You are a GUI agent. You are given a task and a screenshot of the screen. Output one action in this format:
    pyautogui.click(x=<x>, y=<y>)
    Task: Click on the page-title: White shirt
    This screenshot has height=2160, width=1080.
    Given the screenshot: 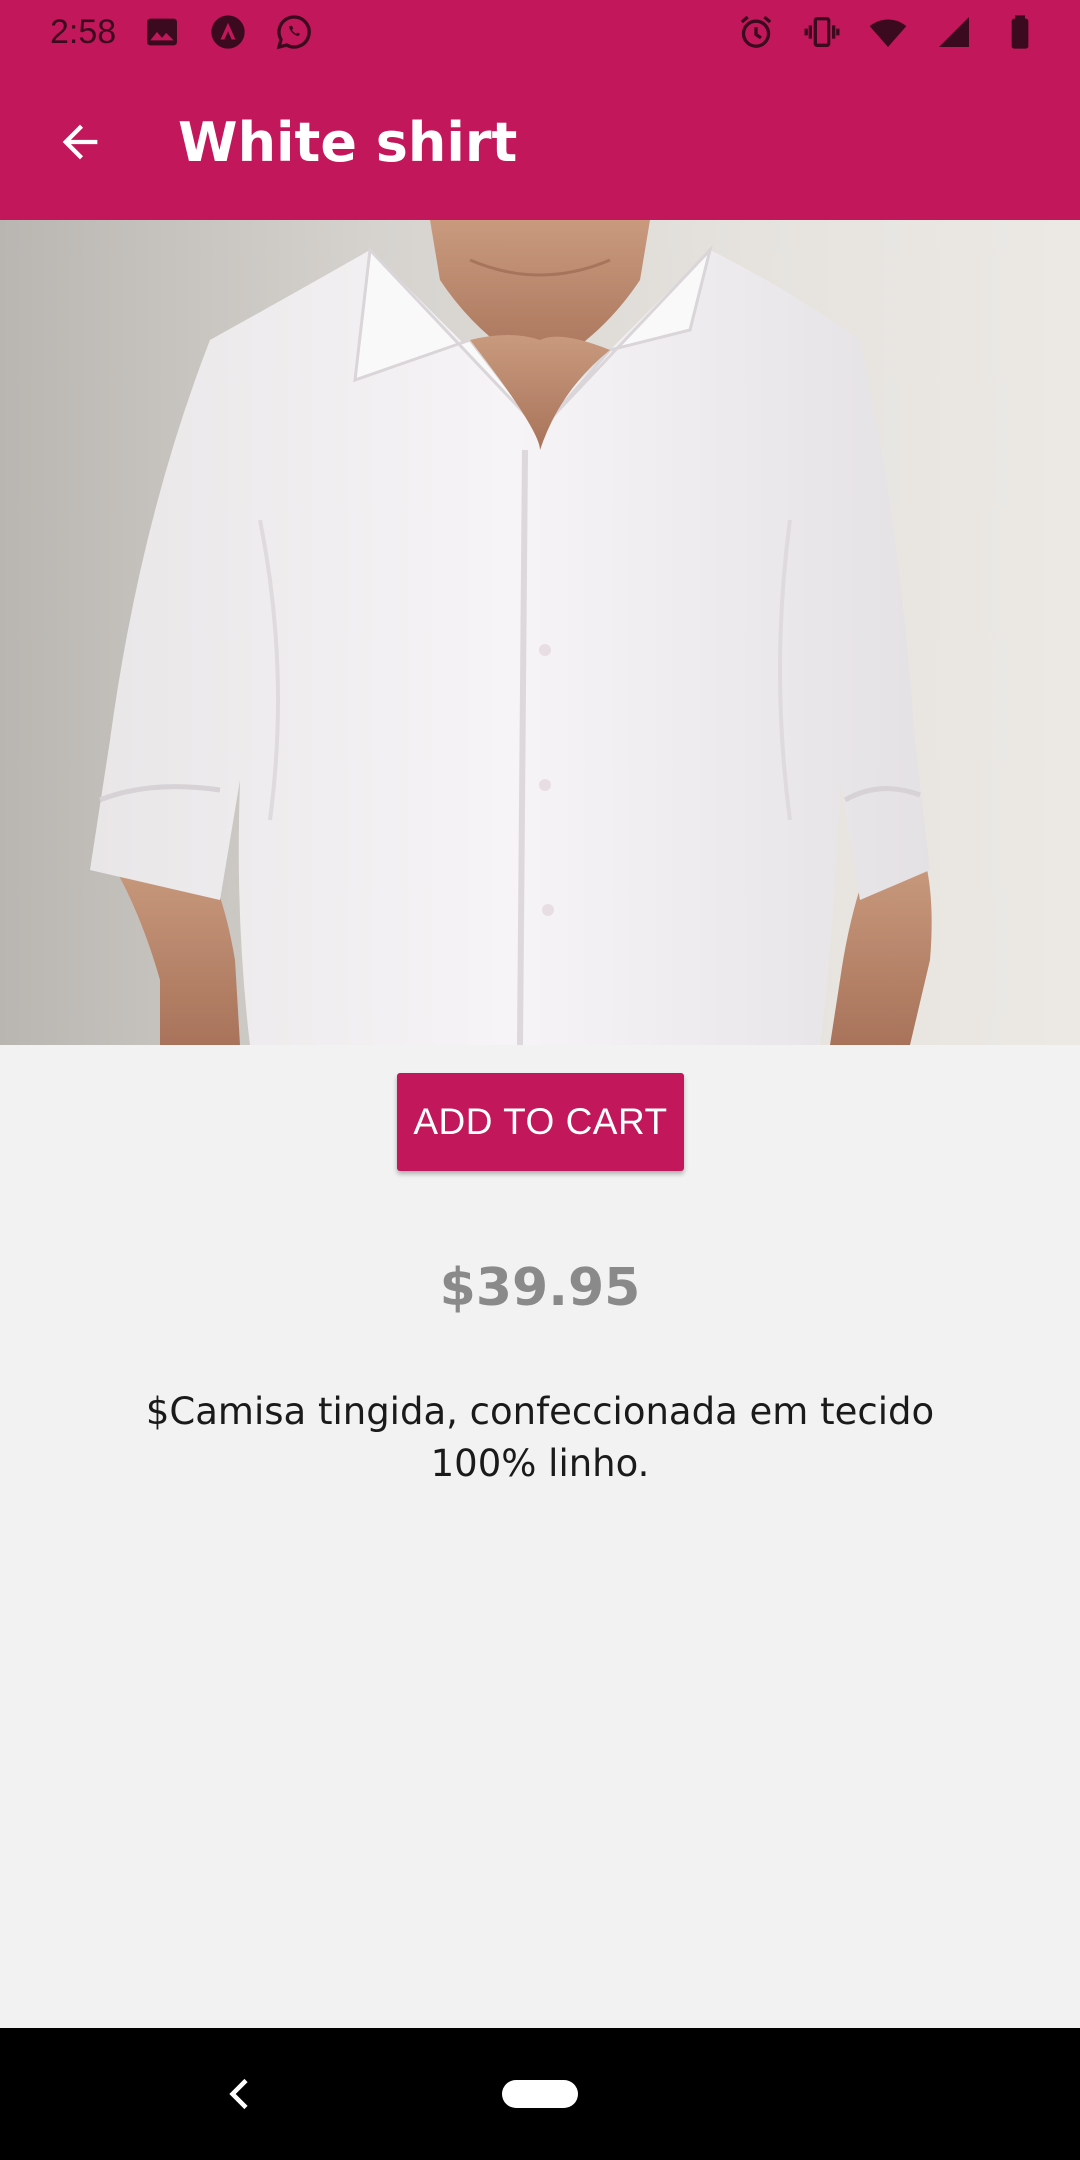 What is the action you would take?
    pyautogui.click(x=348, y=142)
    